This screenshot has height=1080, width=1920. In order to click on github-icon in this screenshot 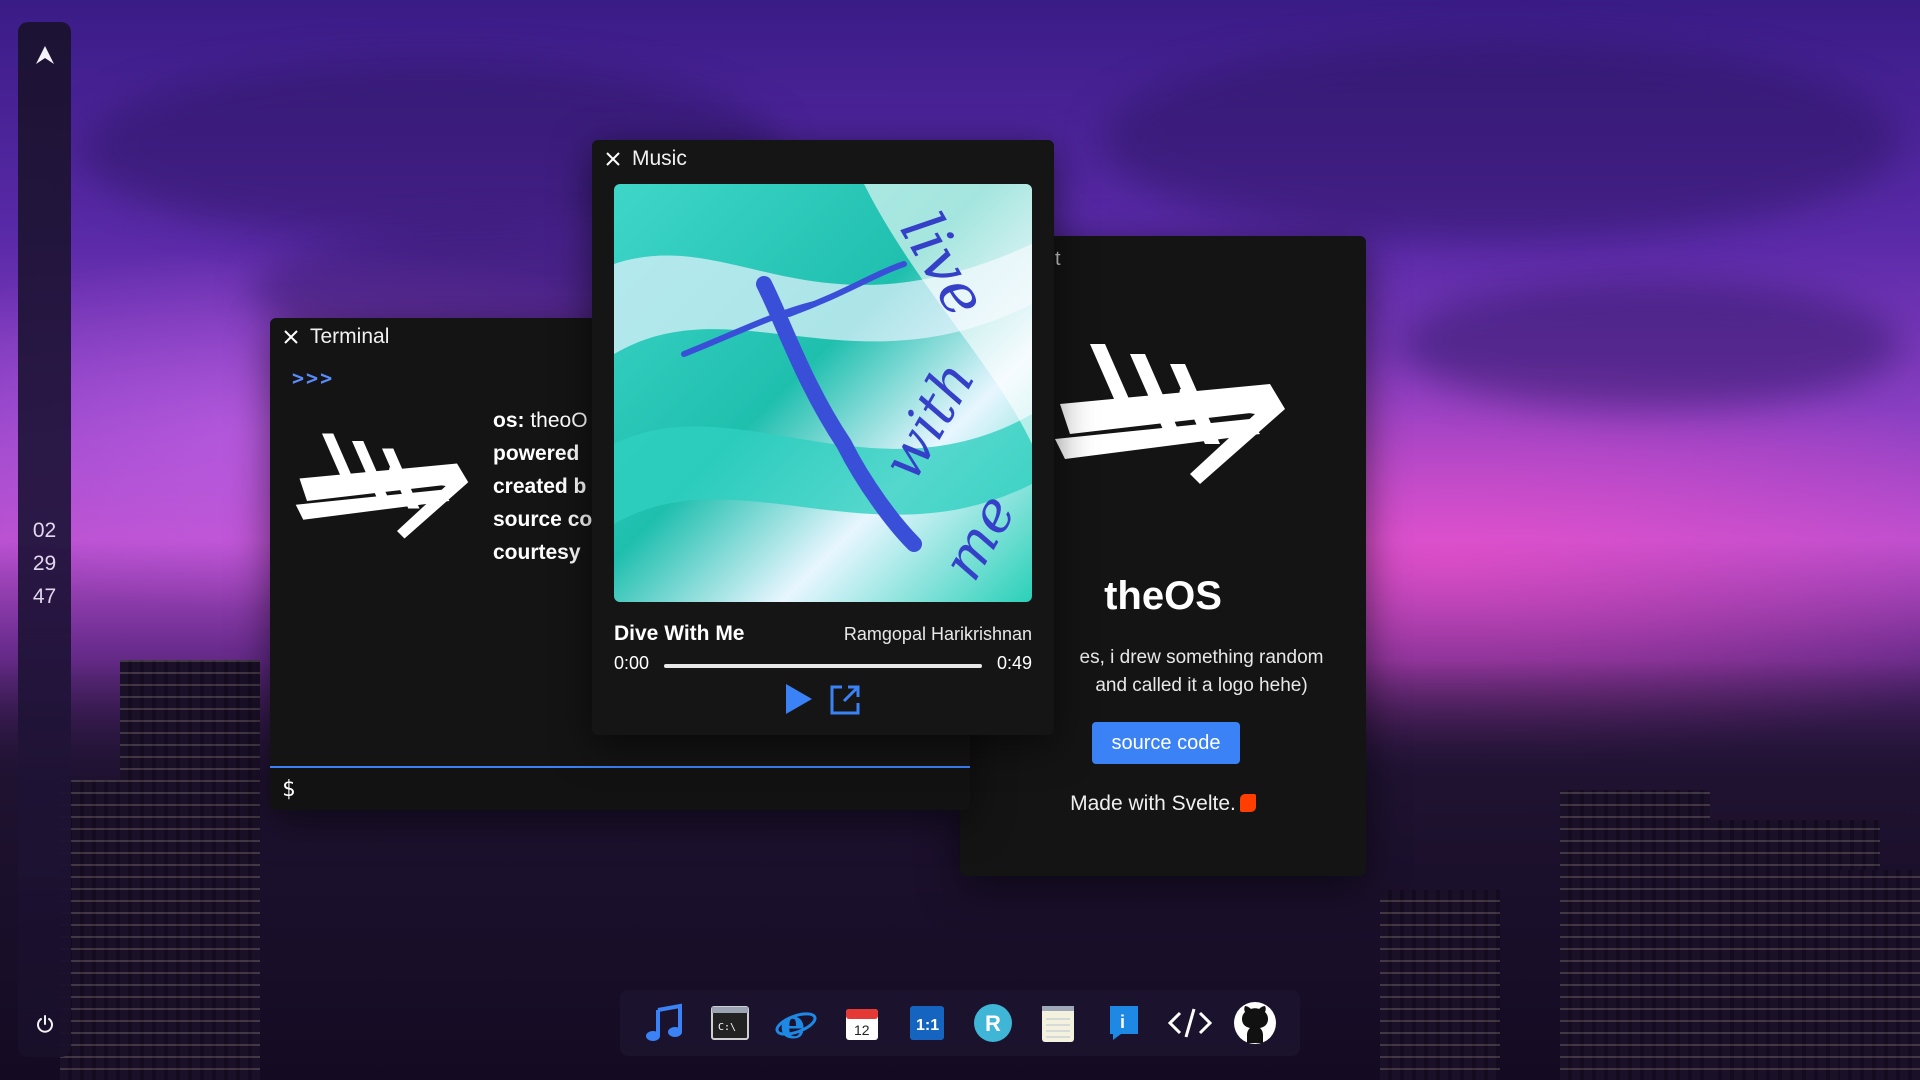, I will do `click(1255, 1023)`.